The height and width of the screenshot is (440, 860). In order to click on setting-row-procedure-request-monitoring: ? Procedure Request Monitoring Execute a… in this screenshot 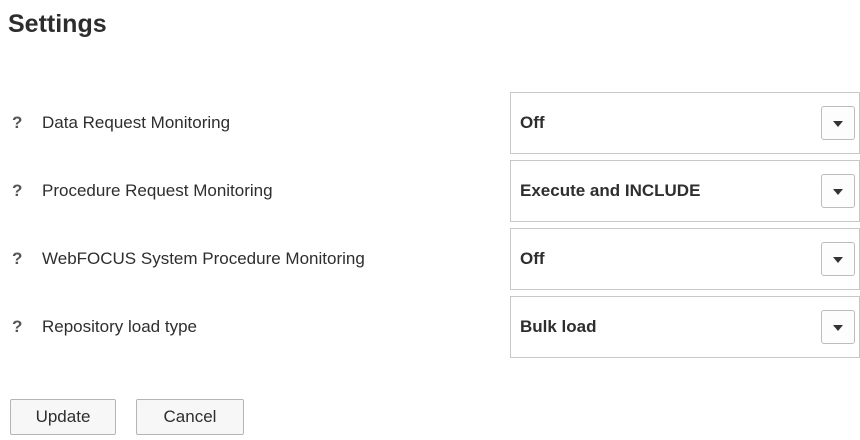, I will do `click(430, 191)`.